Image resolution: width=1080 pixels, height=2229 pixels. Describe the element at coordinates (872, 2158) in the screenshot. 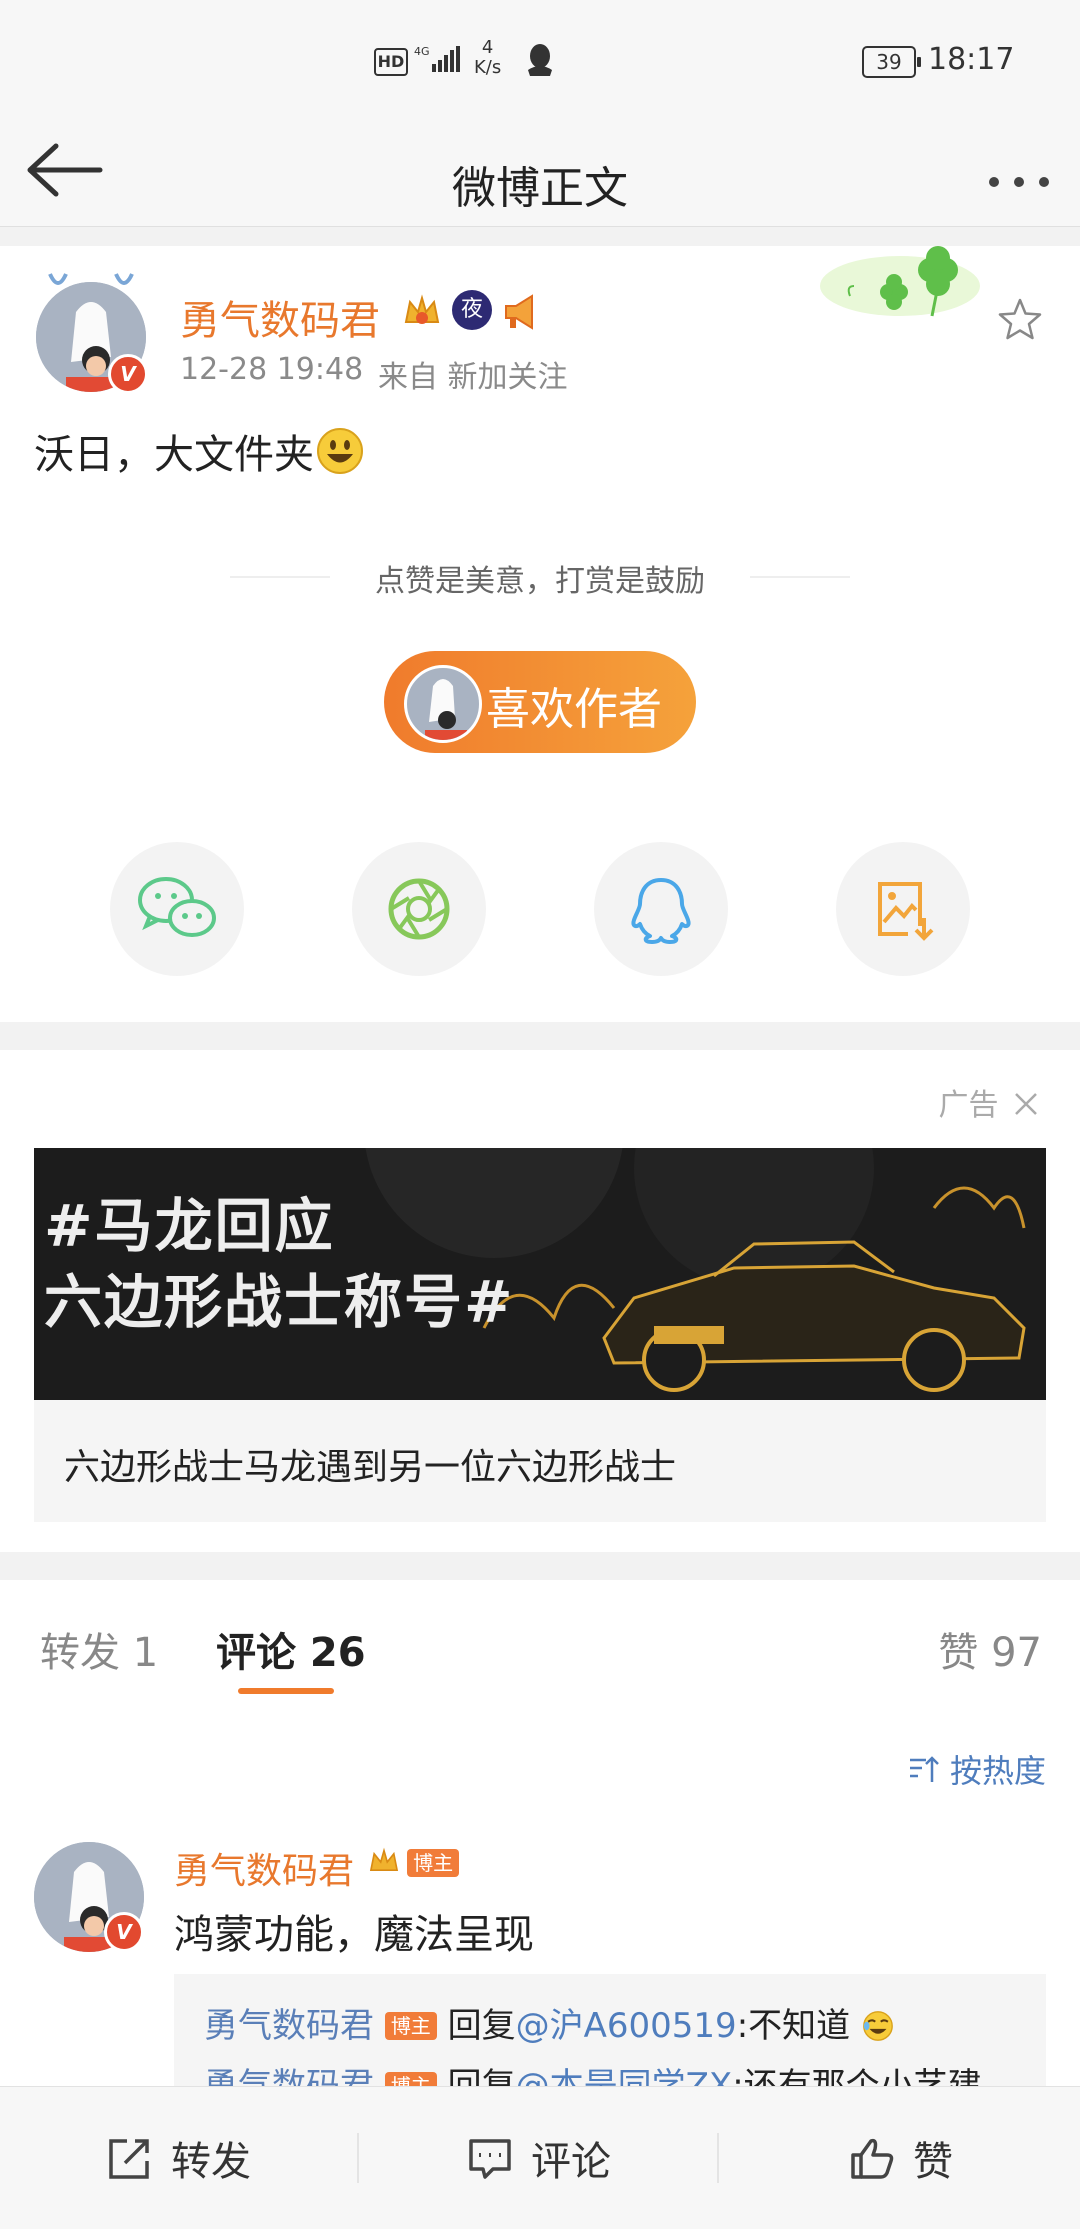

I see `thumbs-up-icon` at that location.